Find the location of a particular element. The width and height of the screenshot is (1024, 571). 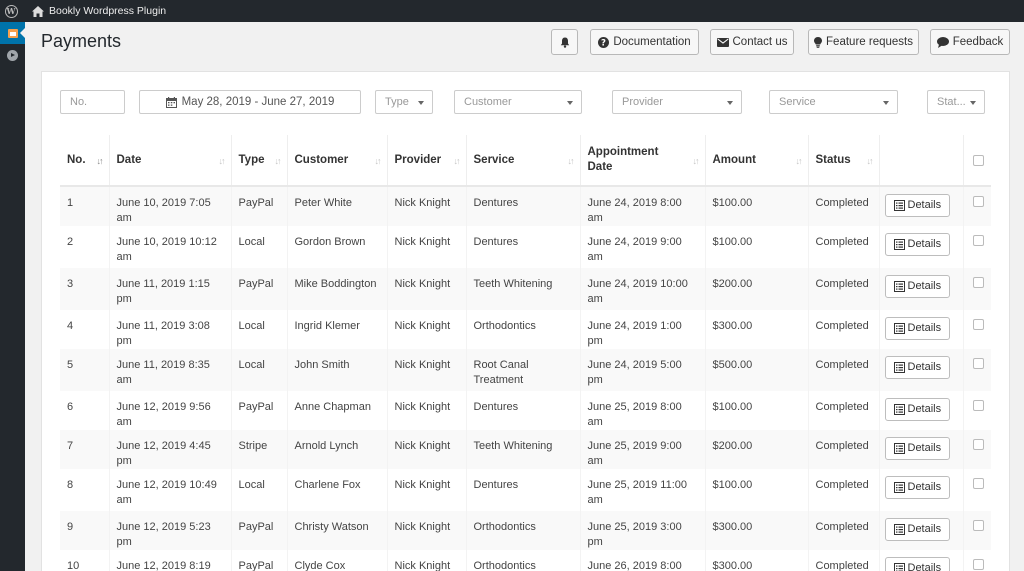

cell-appointment: June 24, 2019 1:00 pm is located at coordinates (643, 329).